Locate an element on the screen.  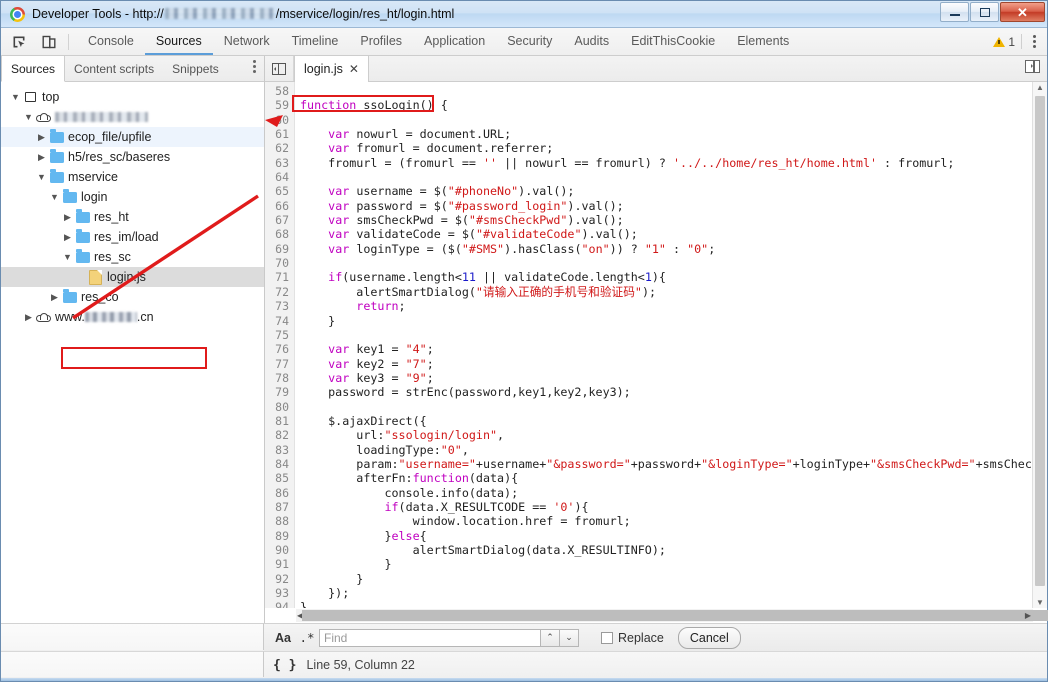
tree-node-ecop-file-upfile: ecop_file/upfile is located at coordinates (132, 137).